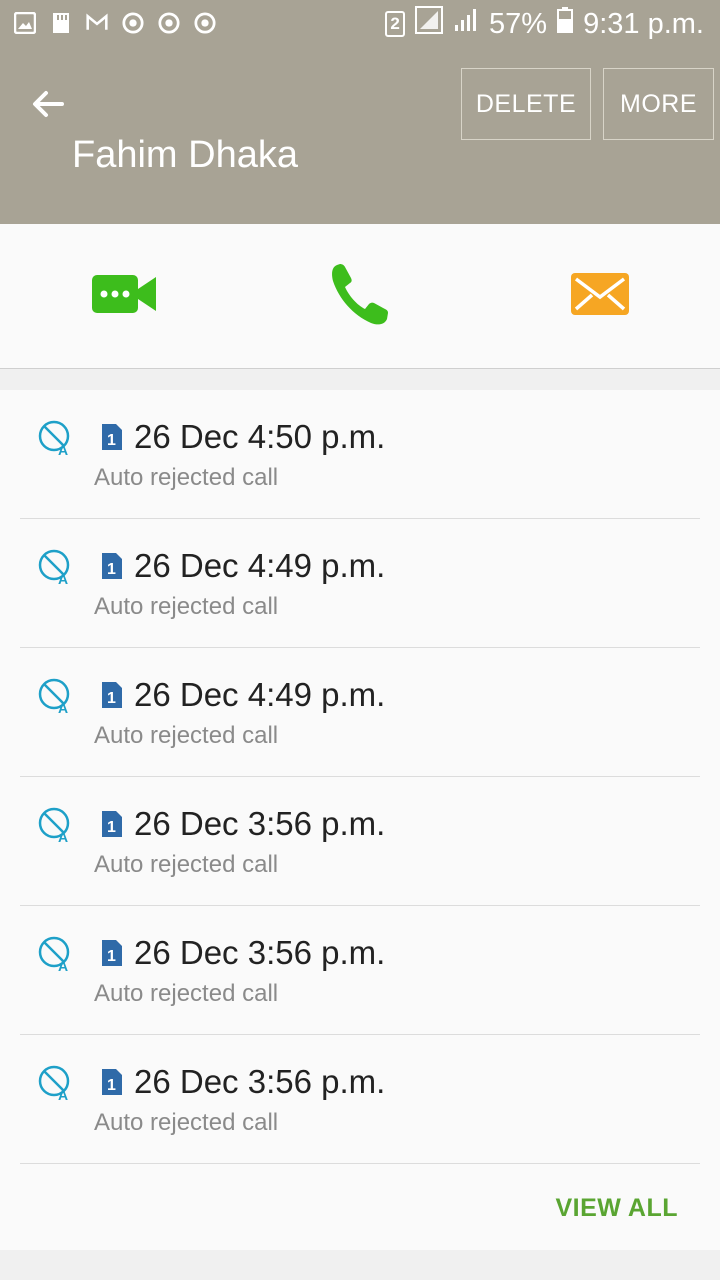 The height and width of the screenshot is (1280, 720). Describe the element at coordinates (658, 104) in the screenshot. I see `more-button: MORE` at that location.